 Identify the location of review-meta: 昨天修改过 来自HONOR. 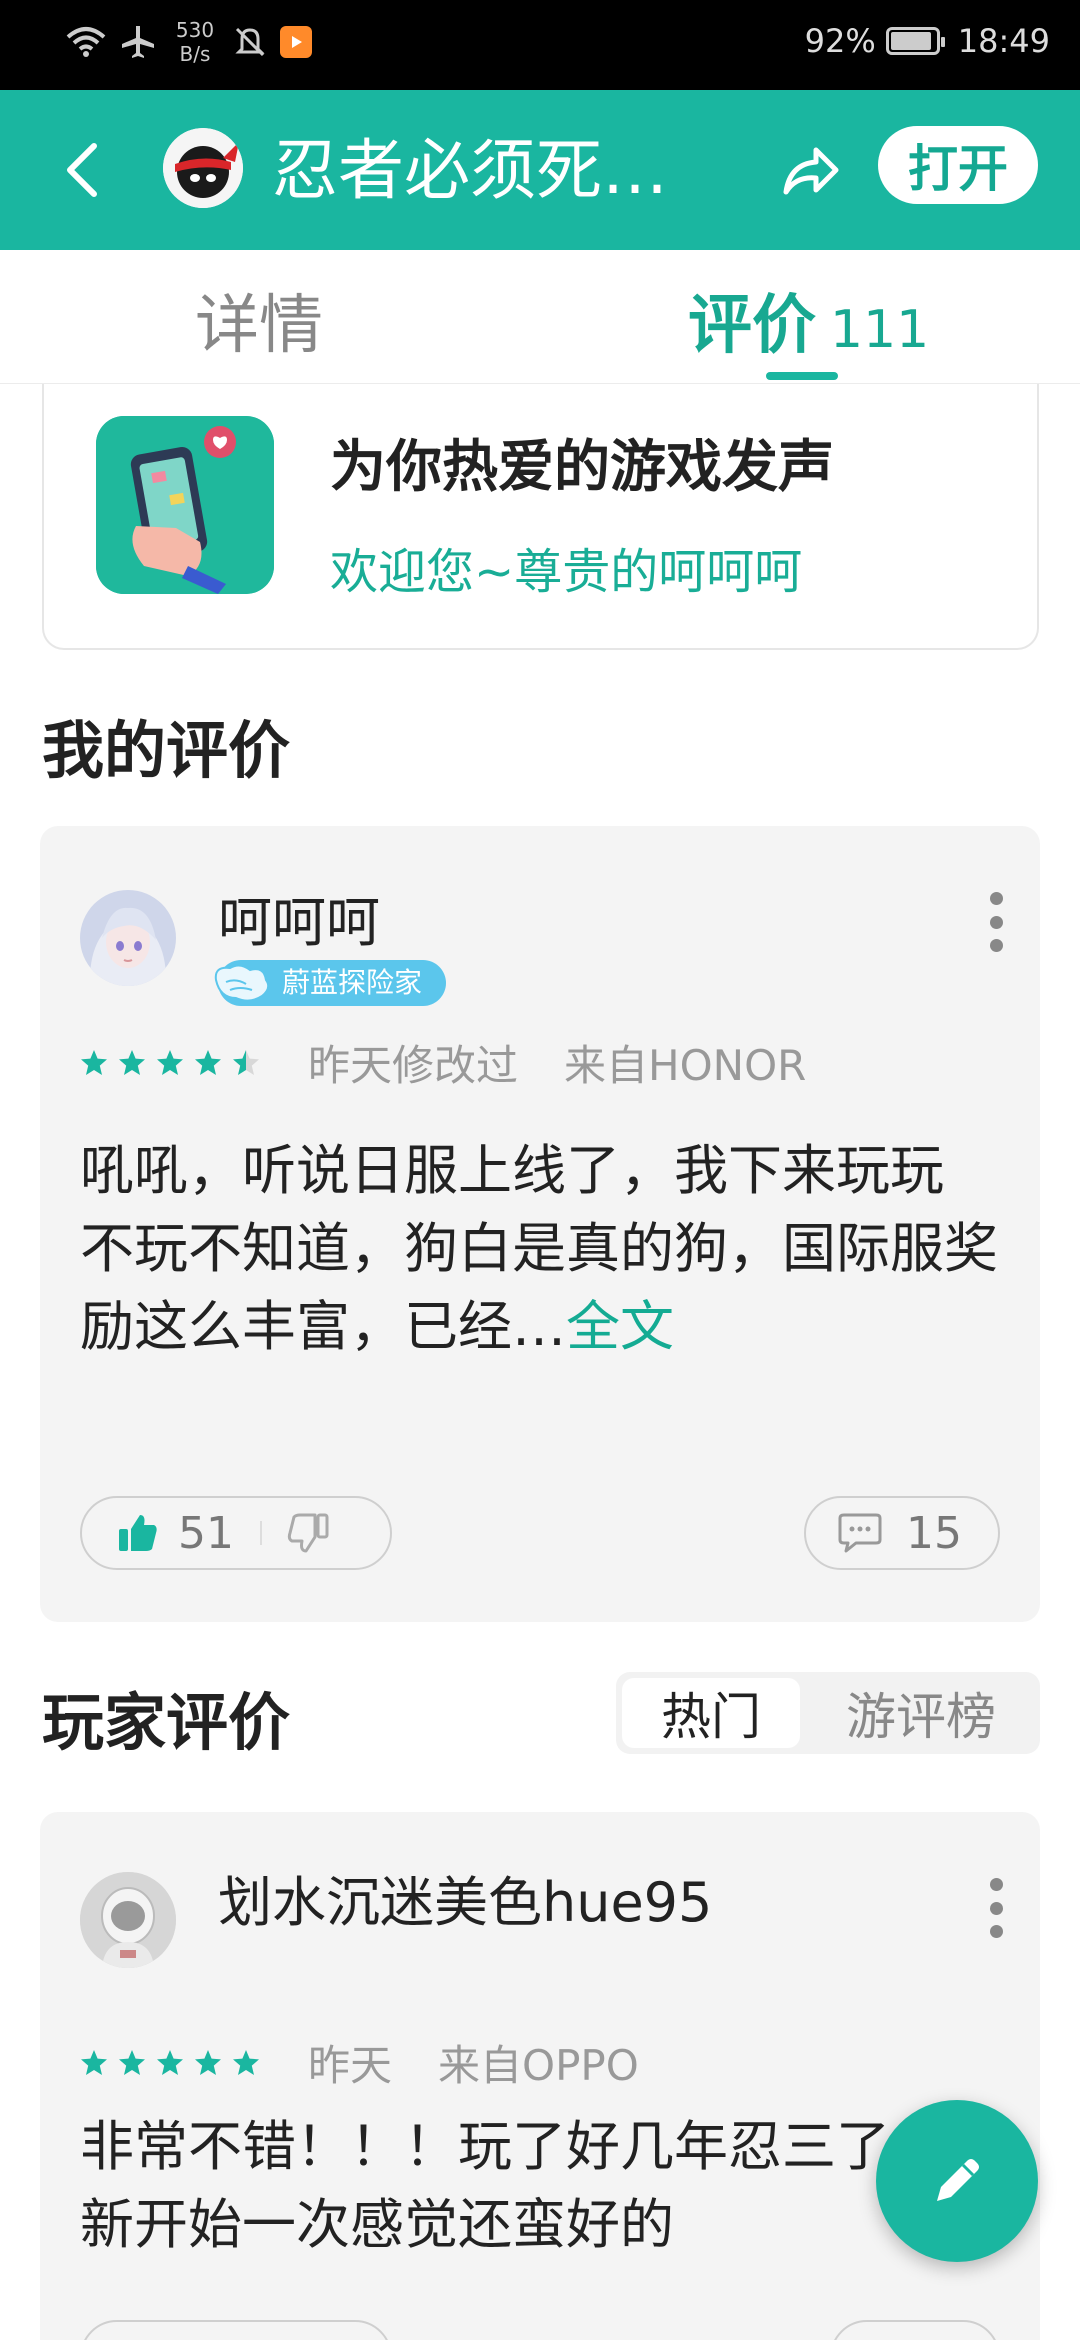
(443, 1062).